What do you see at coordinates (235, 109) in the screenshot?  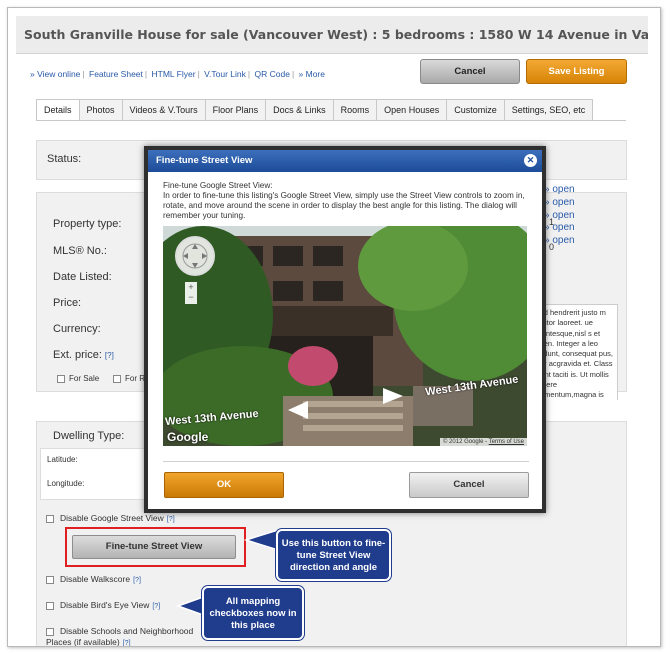 I see `tab-floor-plans: Floor Plans` at bounding box center [235, 109].